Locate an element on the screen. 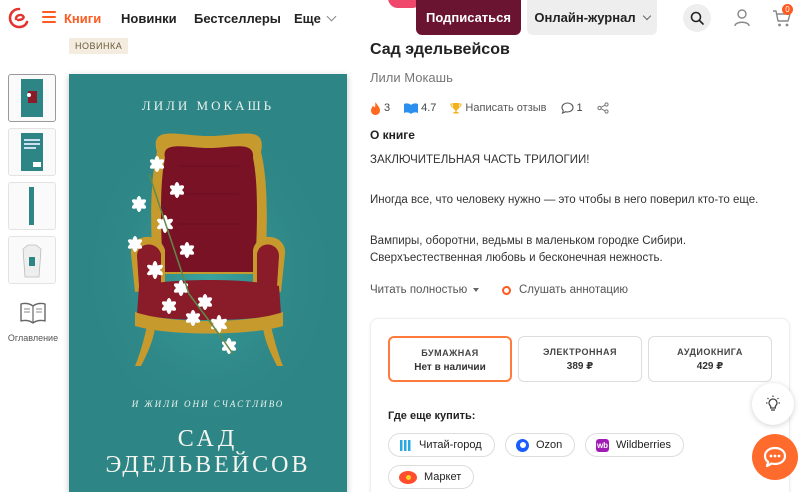 This screenshot has width=800, height=492. read-more-link: Читать полностью is located at coordinates (425, 290).